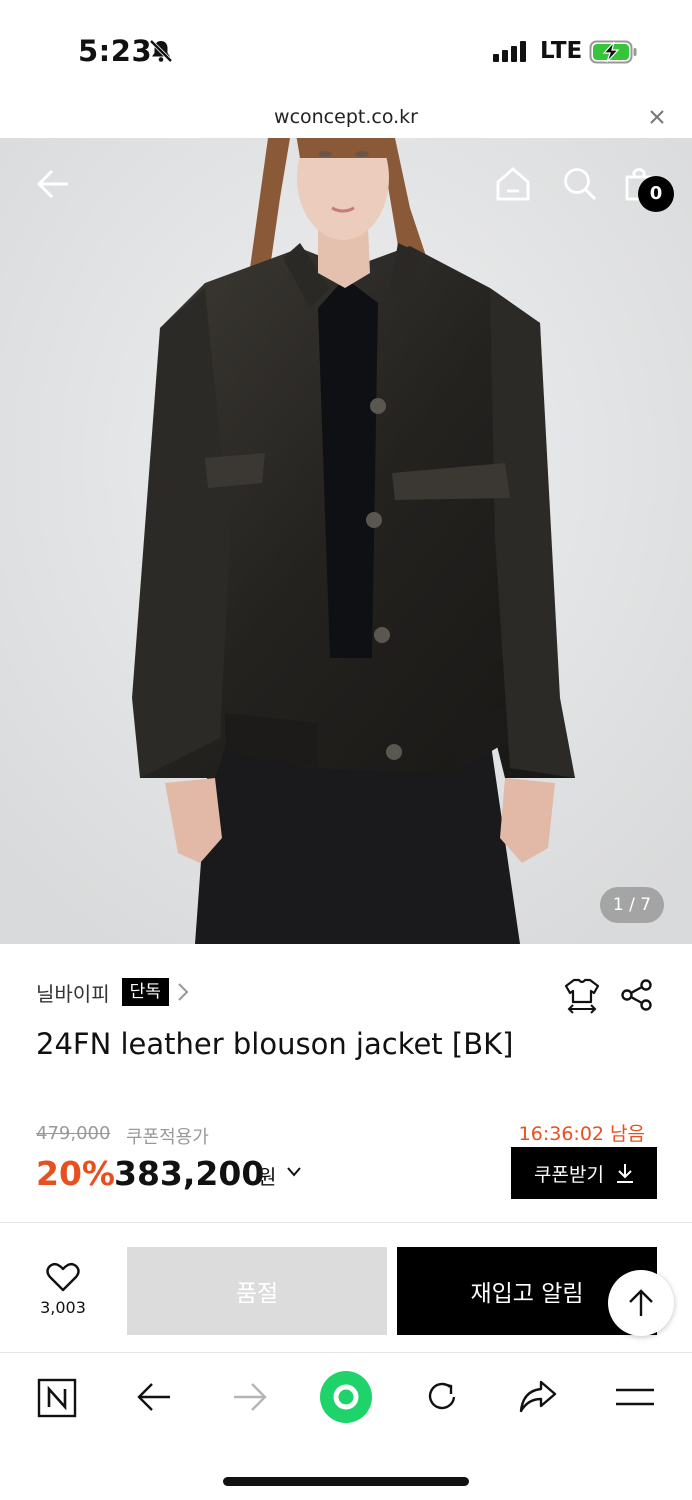 This screenshot has height=1500, width=692. What do you see at coordinates (632, 905) in the screenshot?
I see `image-counter: 1 / 7` at bounding box center [632, 905].